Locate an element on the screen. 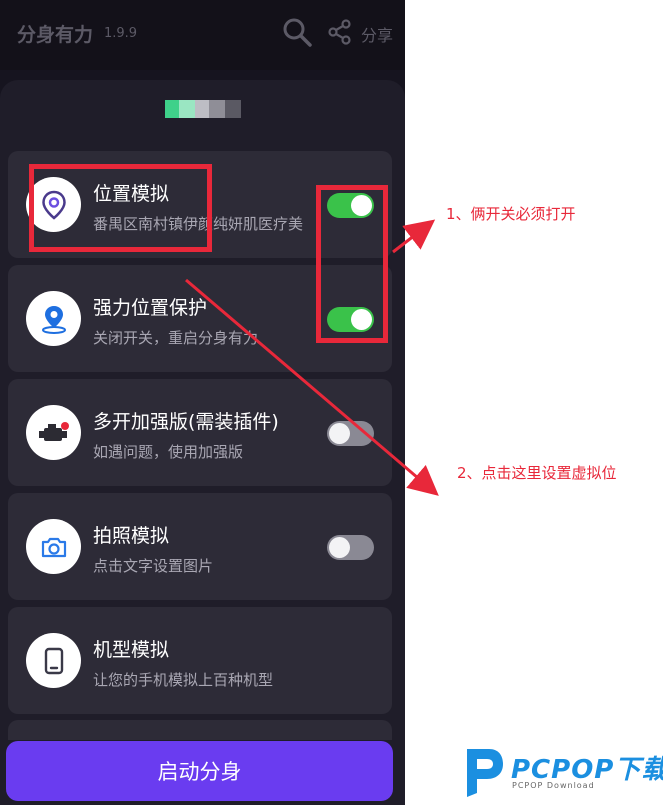  annotation-arrows is located at coordinates (312, 357).